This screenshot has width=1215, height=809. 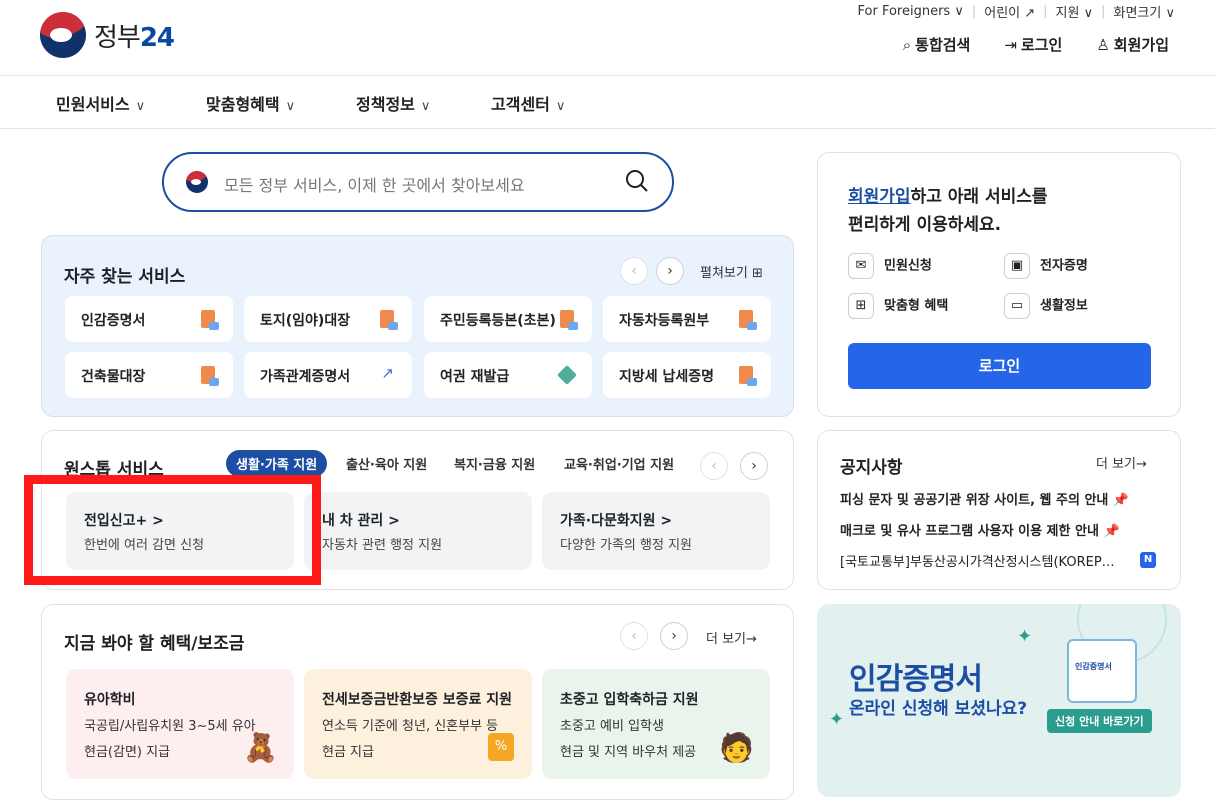 What do you see at coordinates (879, 197) in the screenshot?
I see `signup-highlight-link: 회원가입` at bounding box center [879, 197].